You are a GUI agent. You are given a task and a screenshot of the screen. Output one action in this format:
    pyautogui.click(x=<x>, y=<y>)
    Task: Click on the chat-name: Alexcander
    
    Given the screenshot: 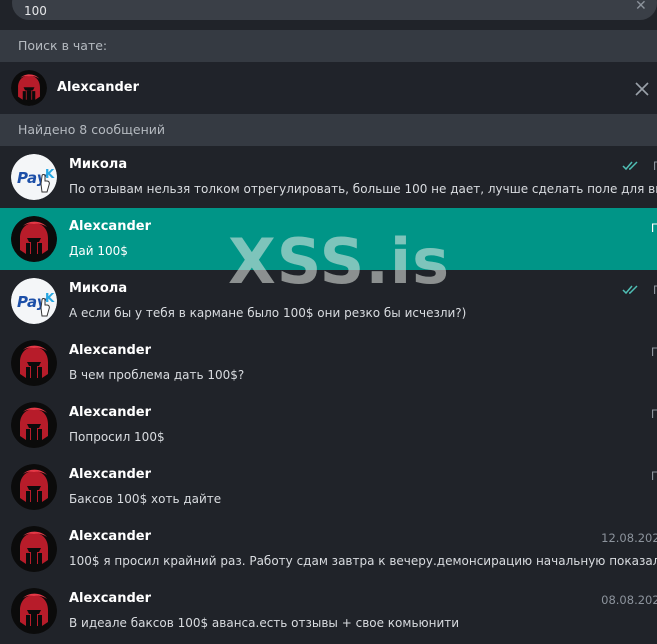 What is the action you would take?
    pyautogui.click(x=98, y=87)
    